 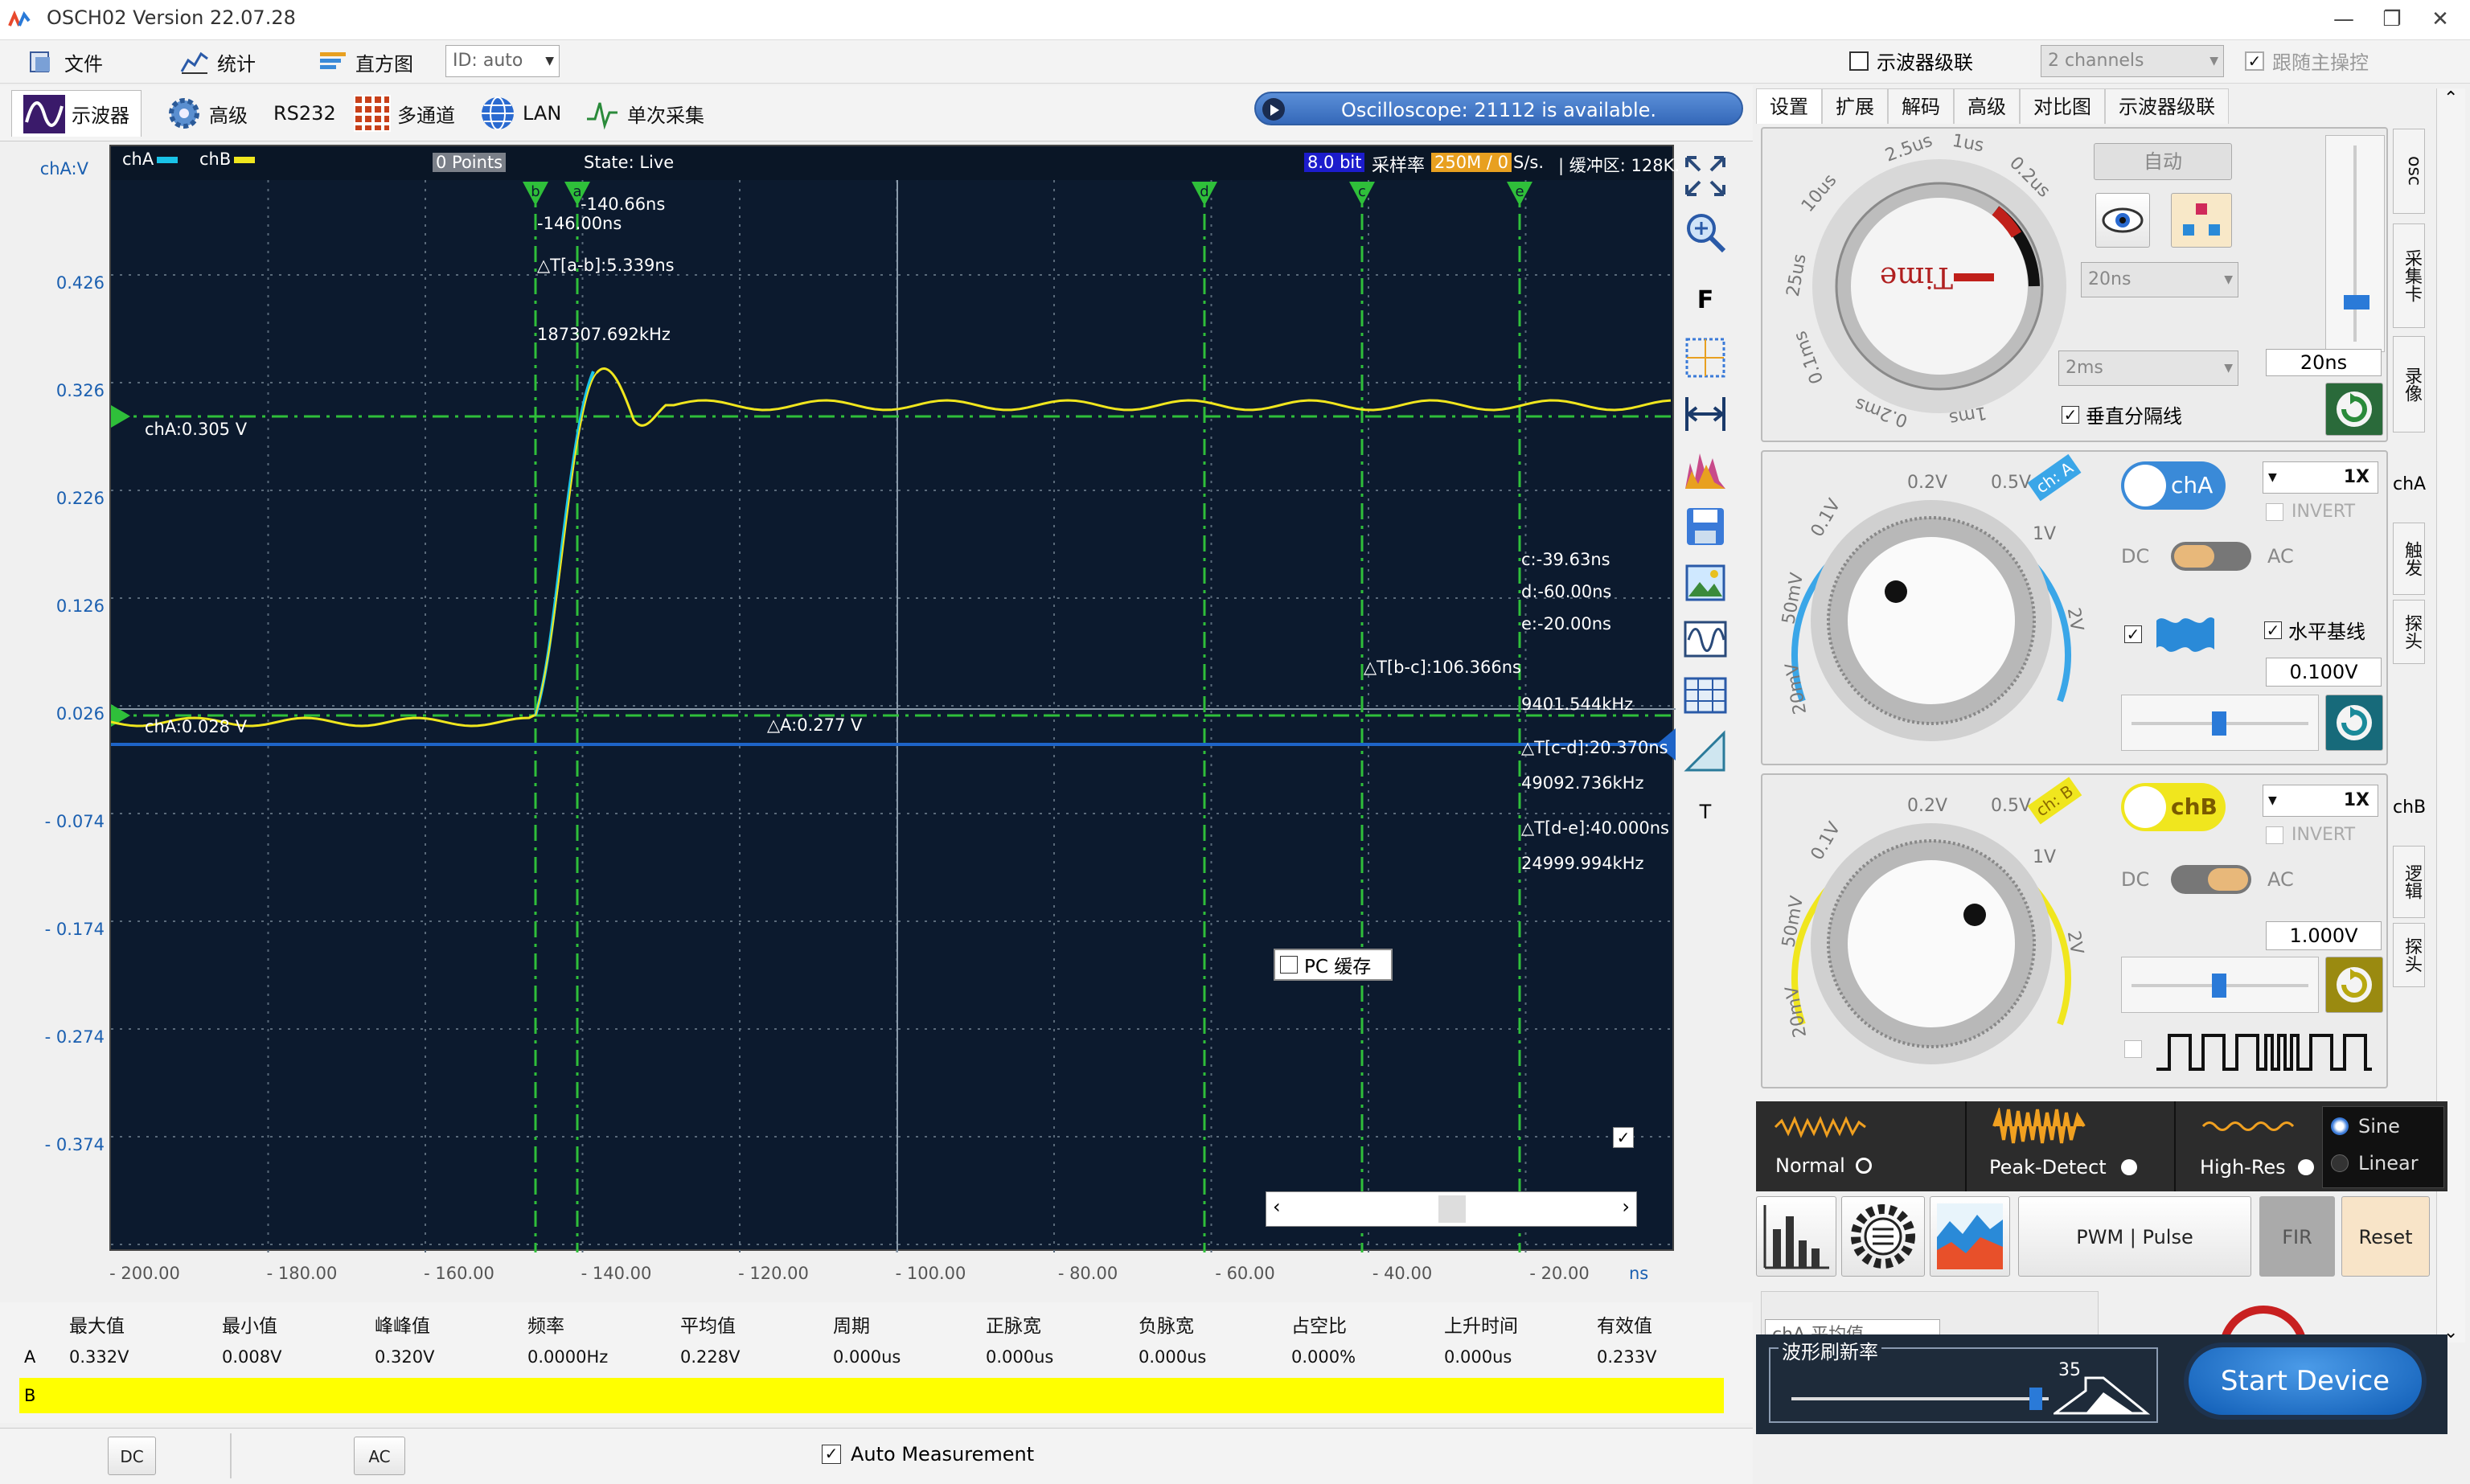 I want to click on menu-file: 文件, so click(x=65, y=62).